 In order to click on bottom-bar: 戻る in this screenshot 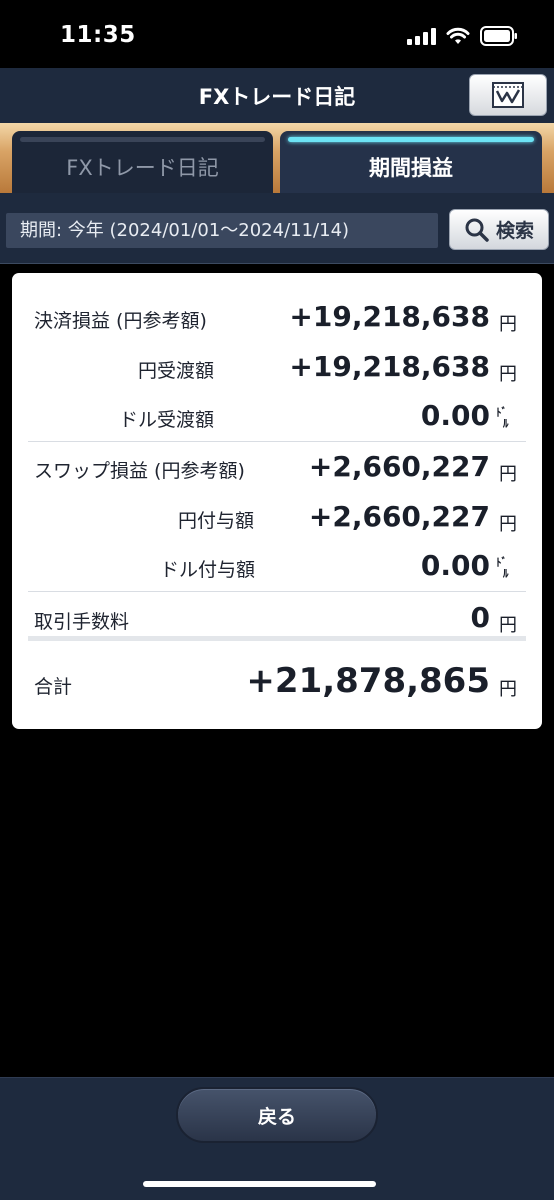, I will do `click(277, 1138)`.